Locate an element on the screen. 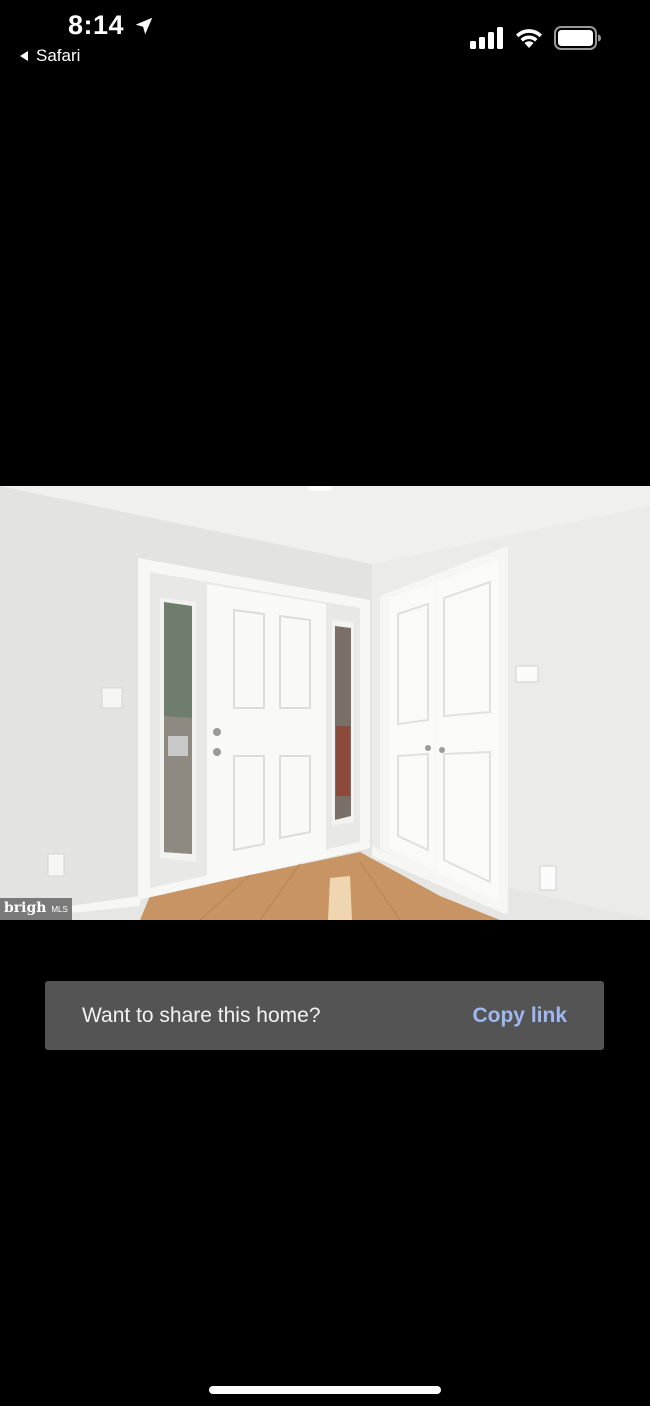  battery-icon is located at coordinates (577, 38).